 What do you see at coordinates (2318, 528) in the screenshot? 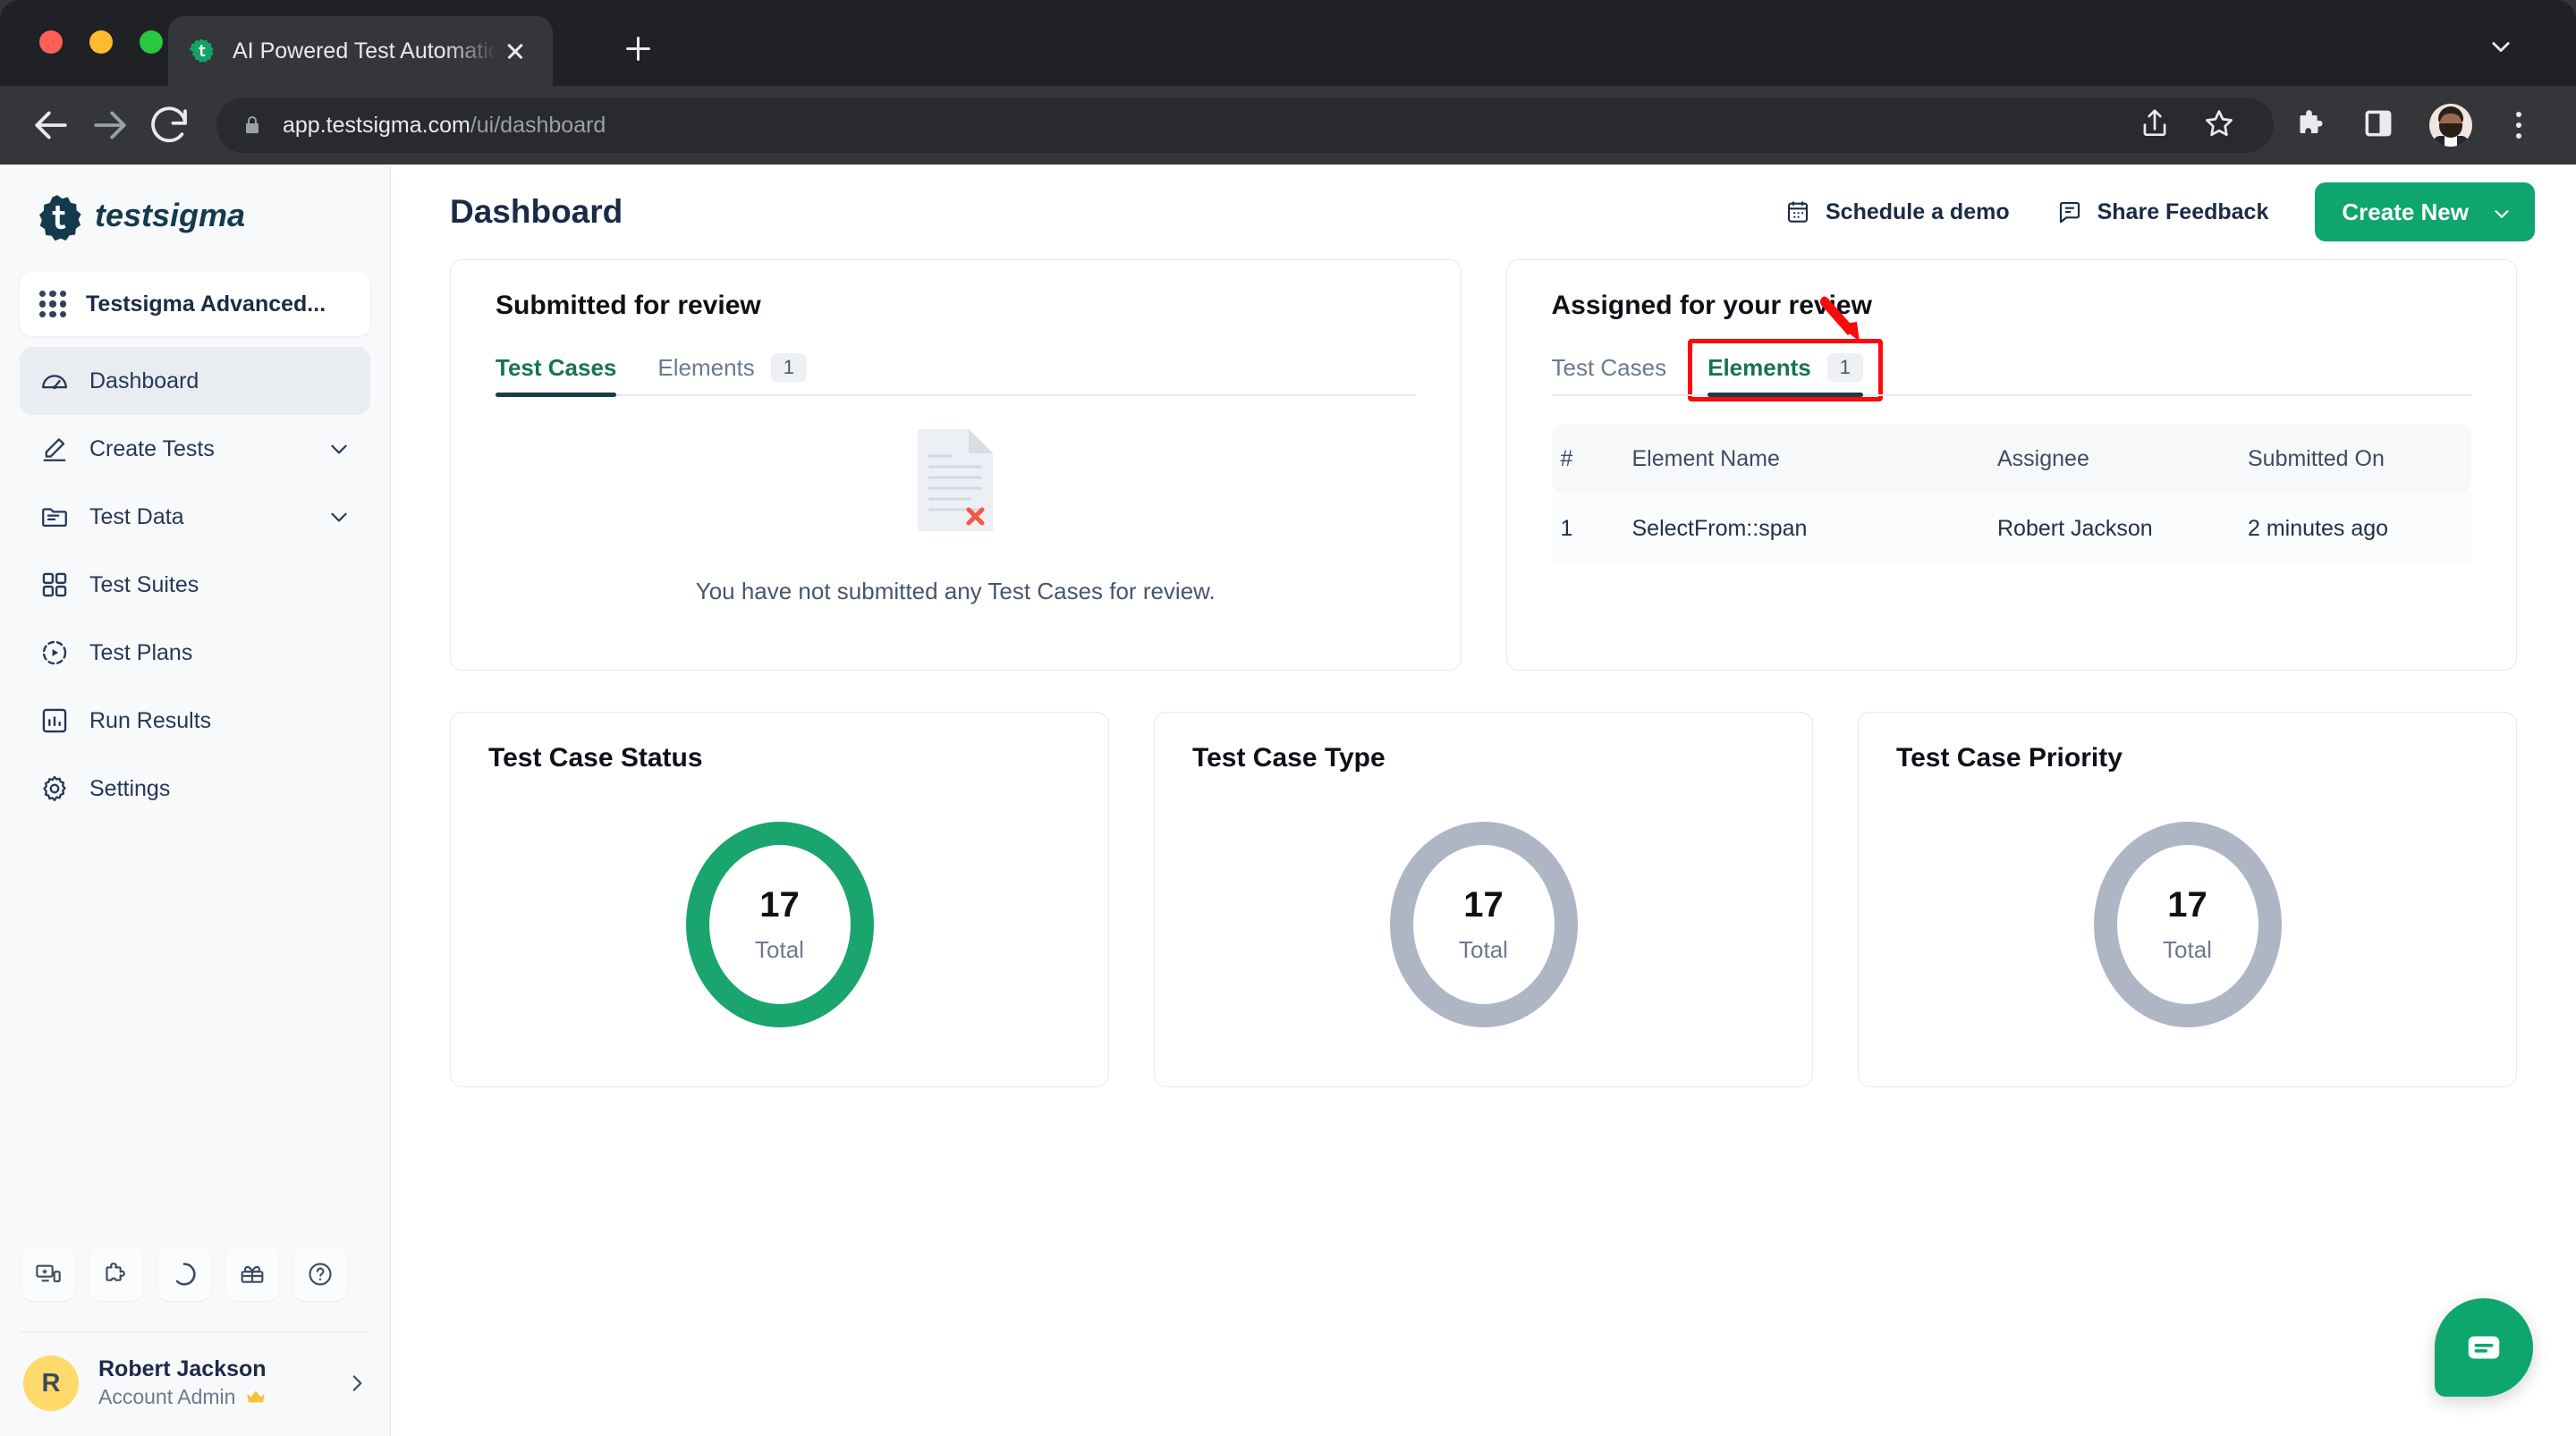
I see `cell-submitted-on: 2 minutes ago` at bounding box center [2318, 528].